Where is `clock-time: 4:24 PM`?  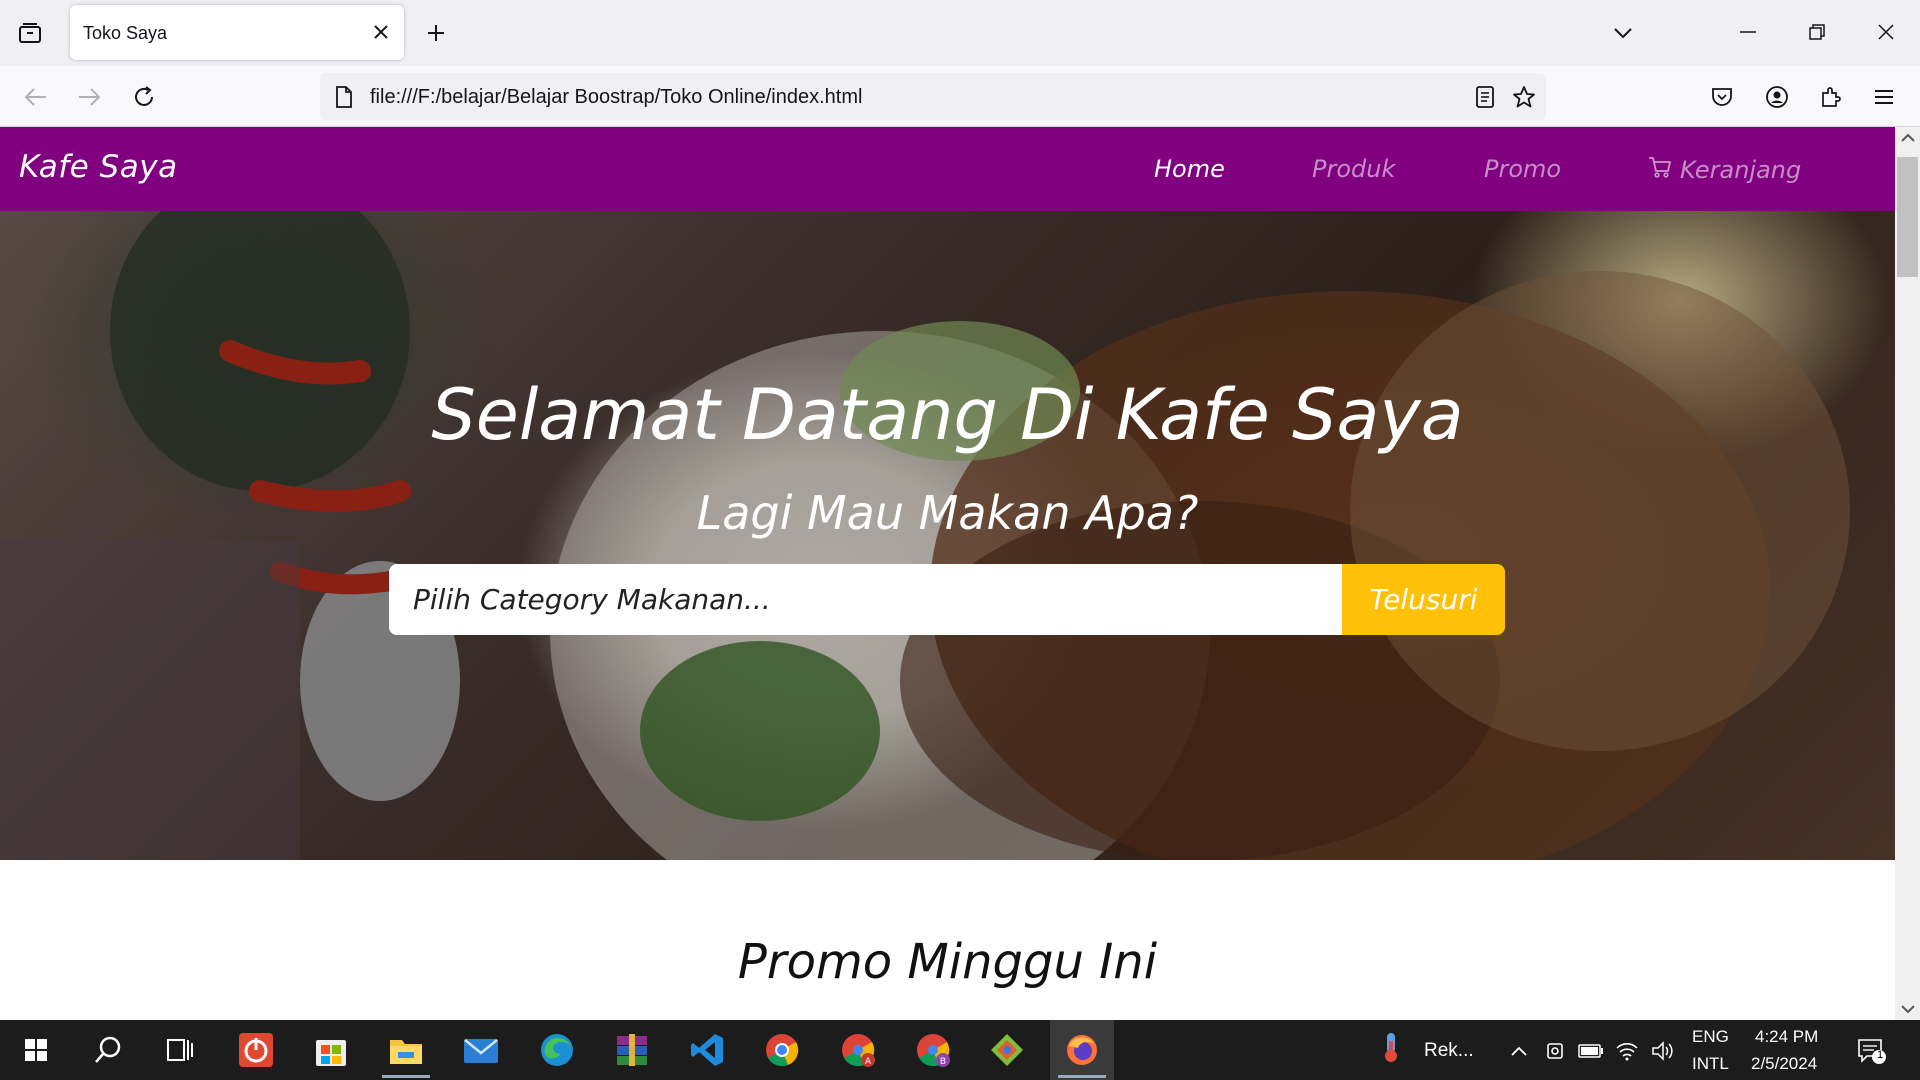
clock-time: 4:24 PM is located at coordinates (1786, 1037).